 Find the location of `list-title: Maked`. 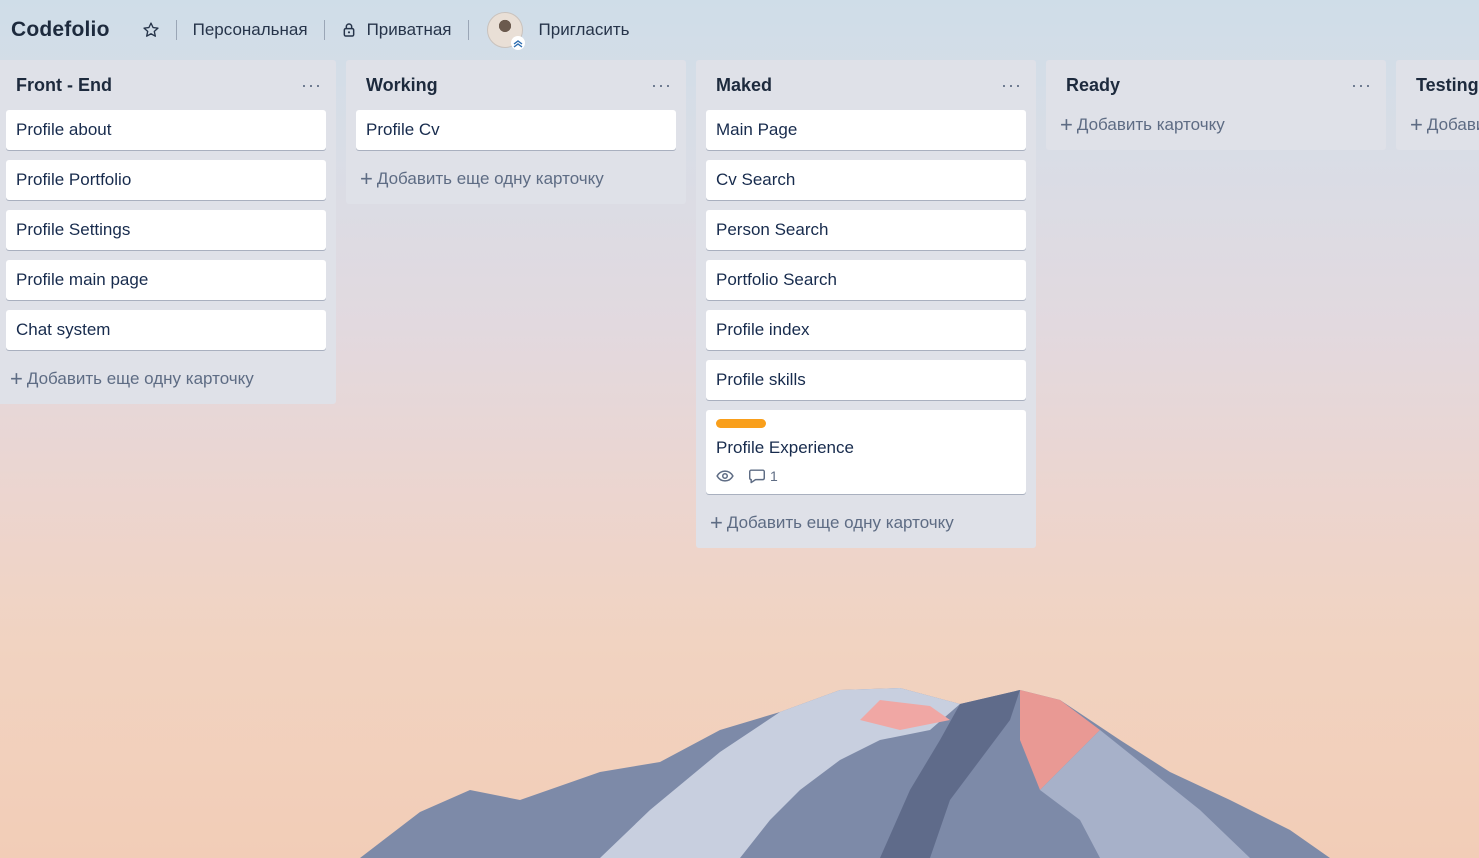

list-title: Maked is located at coordinates (744, 85).